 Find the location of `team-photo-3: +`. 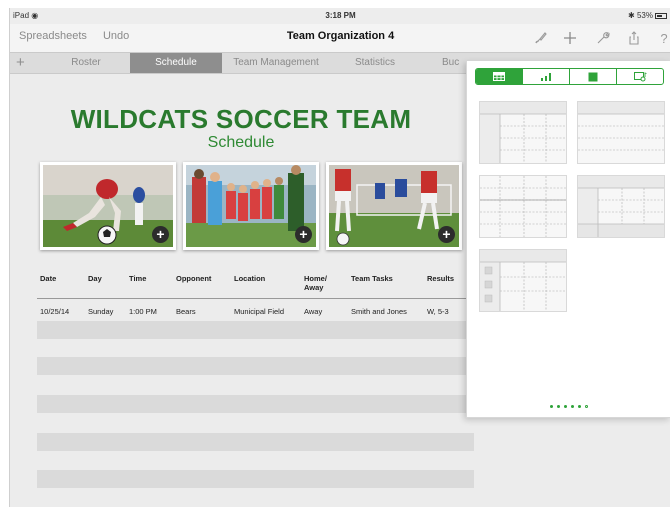

team-photo-3: + is located at coordinates (394, 206).